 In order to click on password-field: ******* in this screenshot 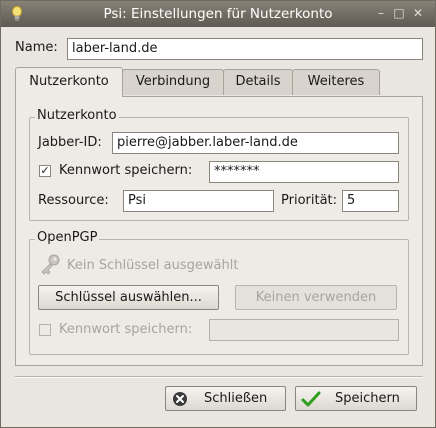, I will do `click(304, 172)`.